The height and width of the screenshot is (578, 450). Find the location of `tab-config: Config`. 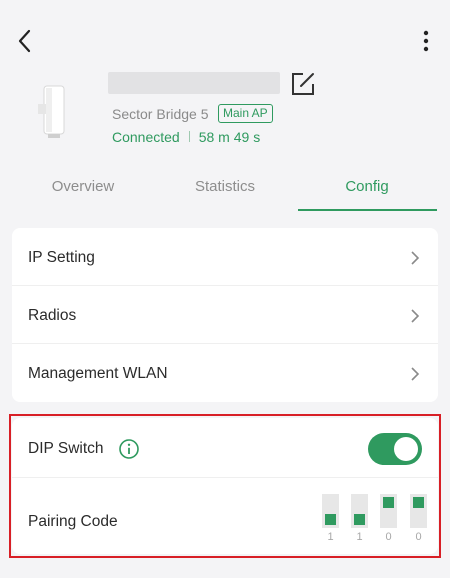

tab-config: Config is located at coordinates (367, 190).